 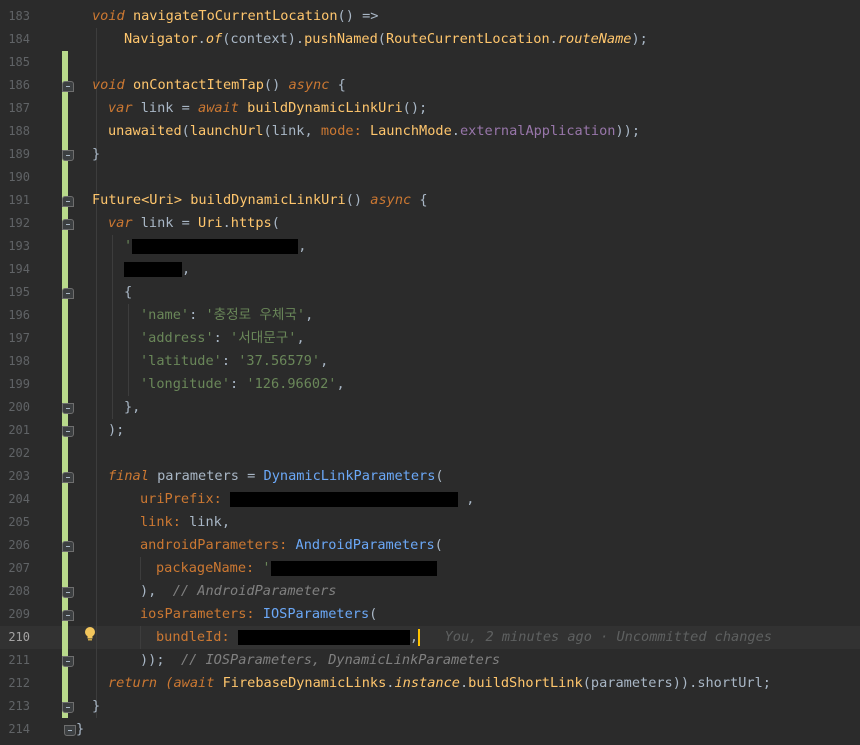 What do you see at coordinates (19, 729) in the screenshot?
I see `line-number: 214` at bounding box center [19, 729].